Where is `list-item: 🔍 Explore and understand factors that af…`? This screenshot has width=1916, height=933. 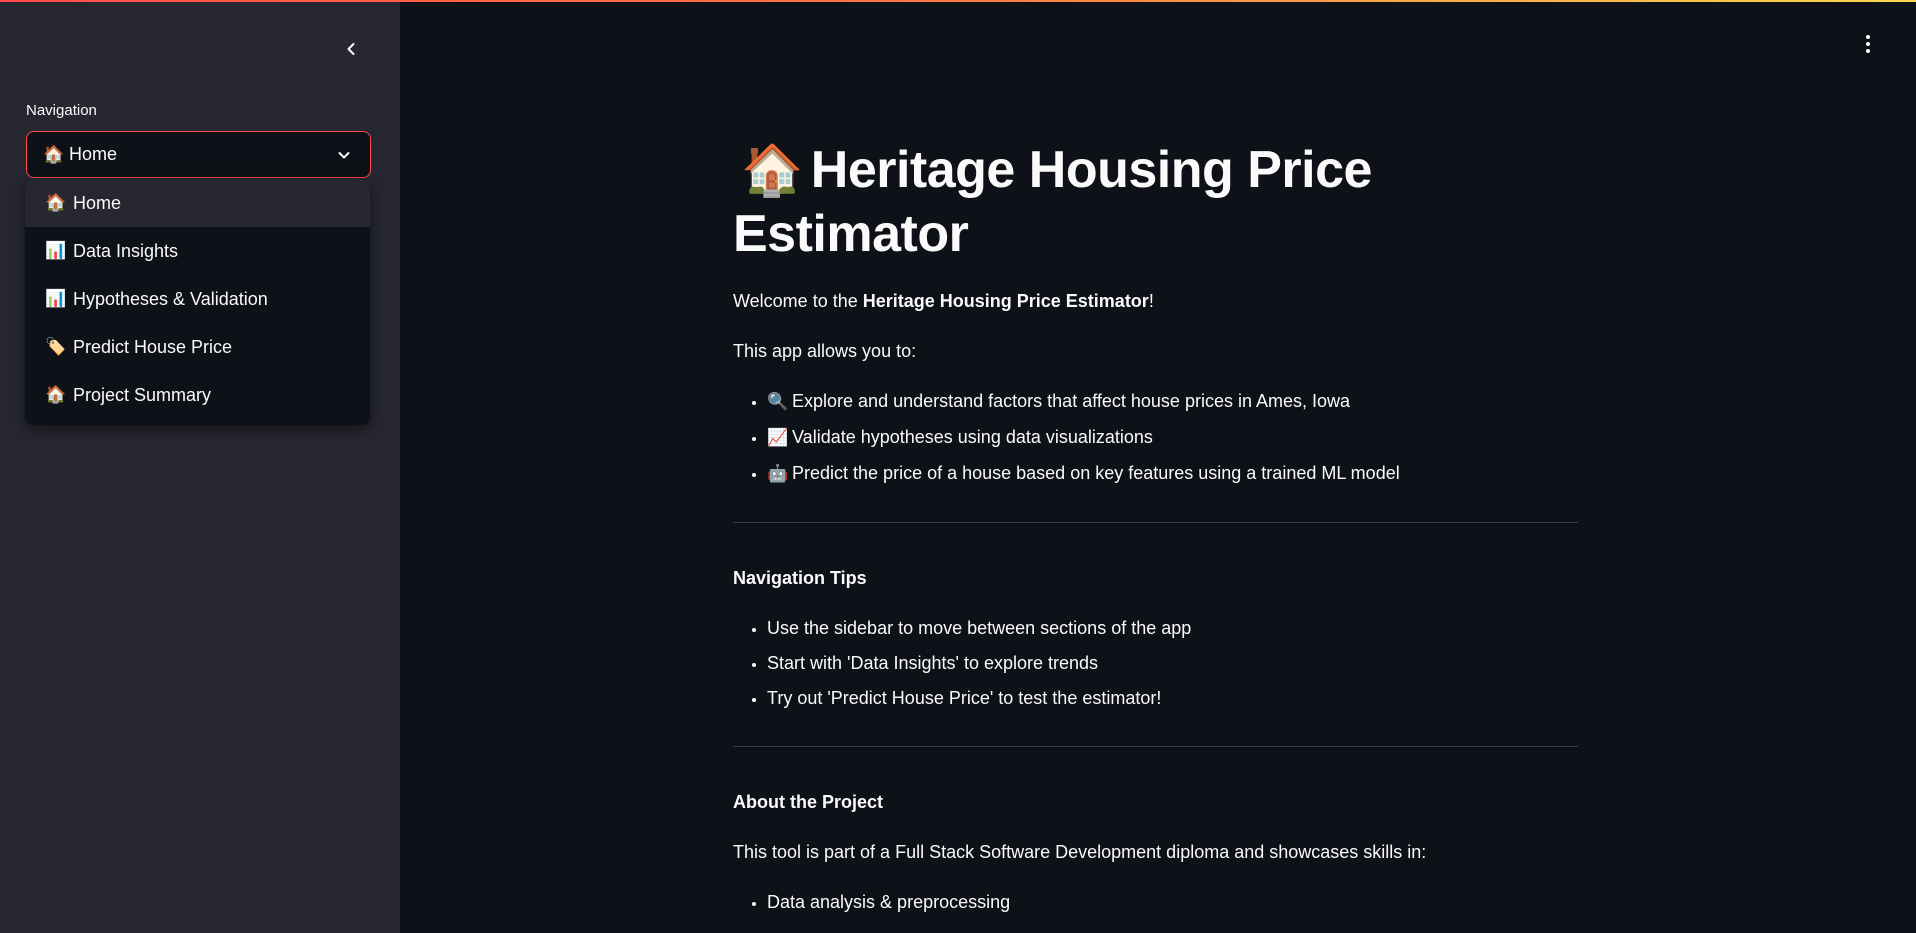
list-item: 🔍 Explore and understand factors that af… is located at coordinates (1172, 401).